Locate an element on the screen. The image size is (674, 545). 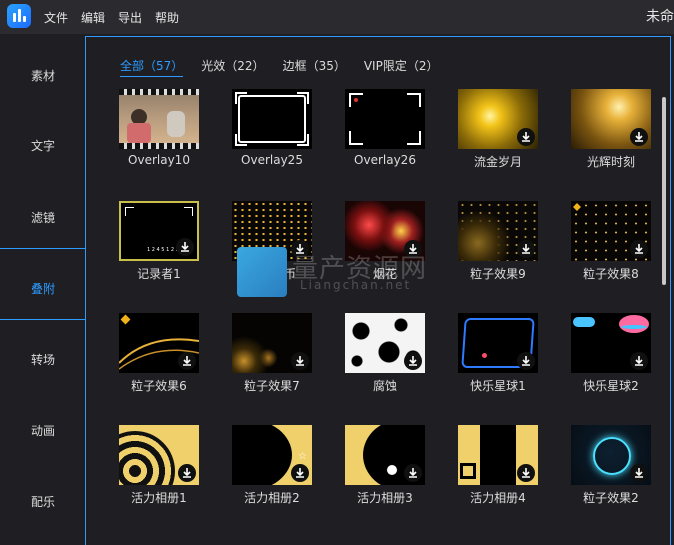
watermark-logo-icon is located at coordinates (262, 272).